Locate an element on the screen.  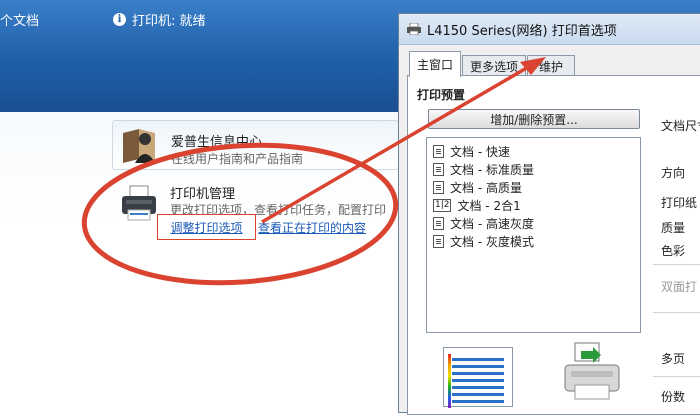
preset-label: 文档 - 高质量 is located at coordinates (486, 187).